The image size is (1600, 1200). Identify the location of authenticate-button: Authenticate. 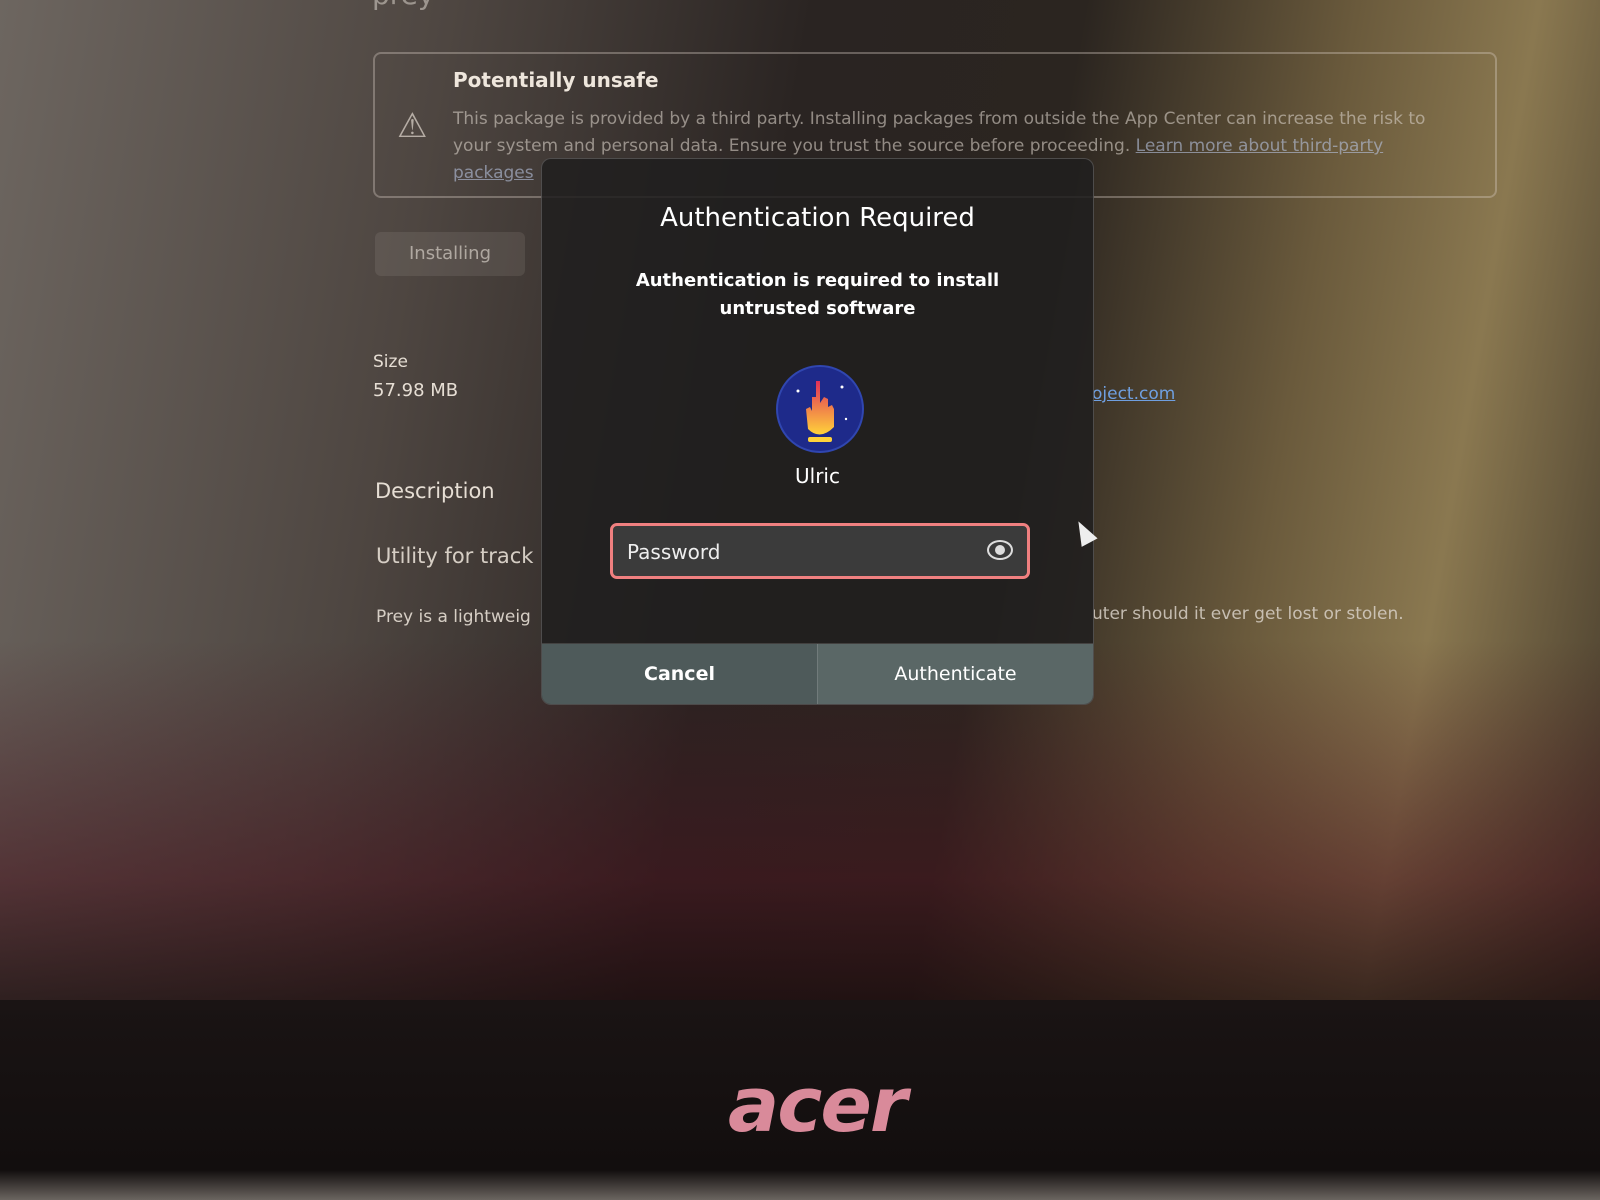
(955, 674).